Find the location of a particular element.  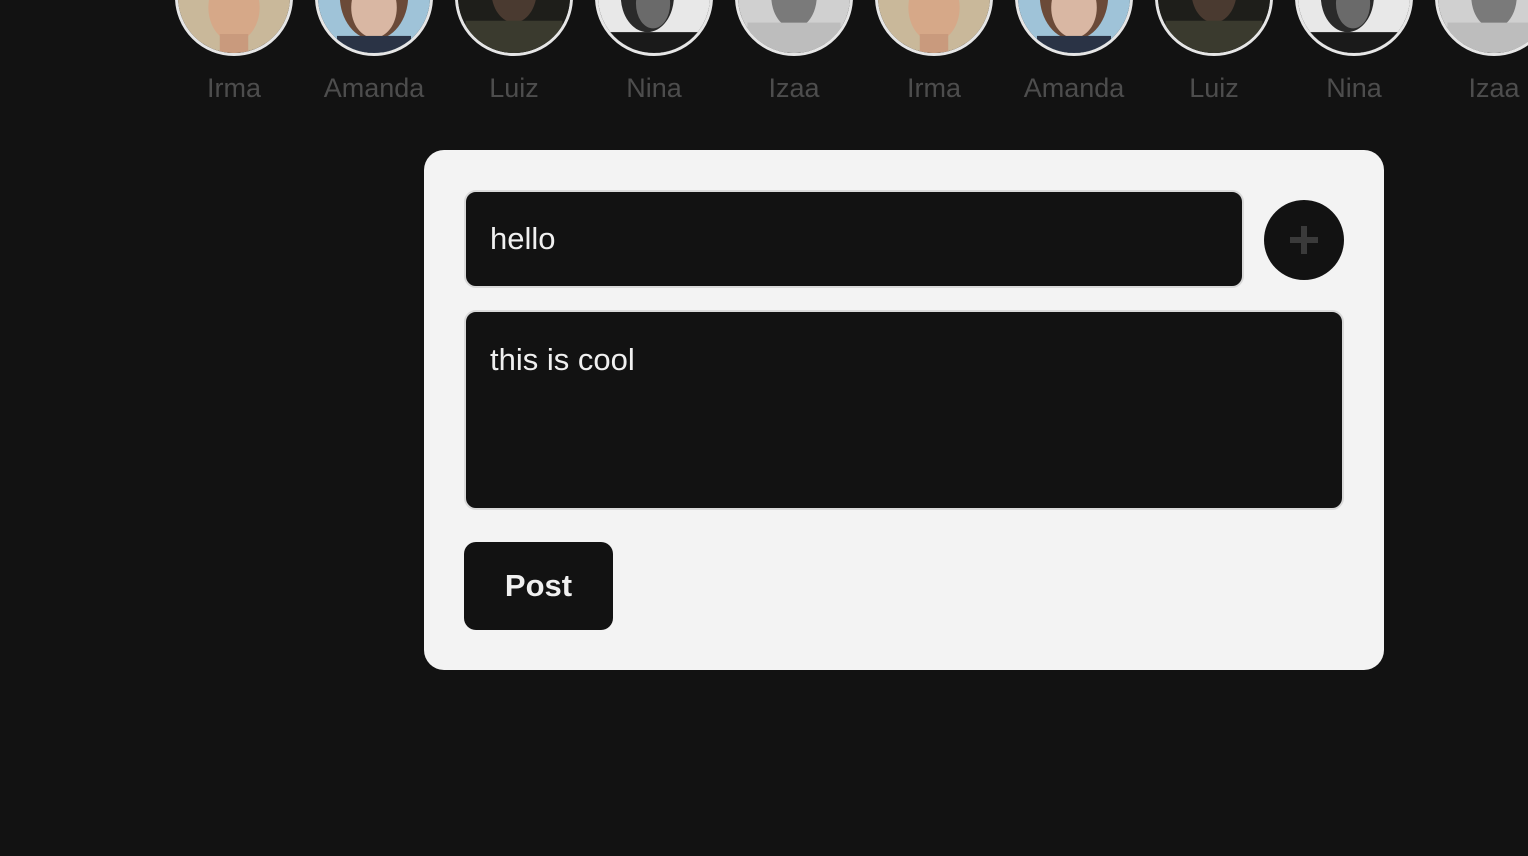

post-body-textarea: this is cool is located at coordinates (904, 410).